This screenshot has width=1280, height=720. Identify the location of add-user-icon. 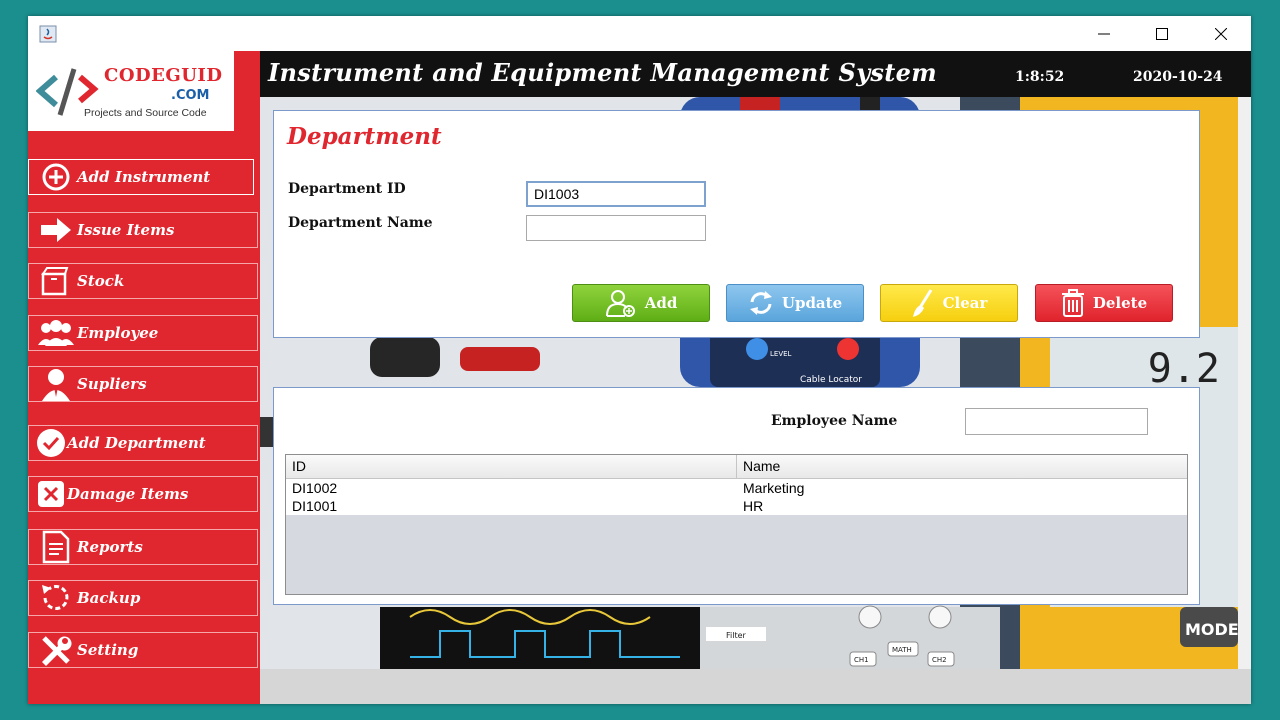
(620, 303).